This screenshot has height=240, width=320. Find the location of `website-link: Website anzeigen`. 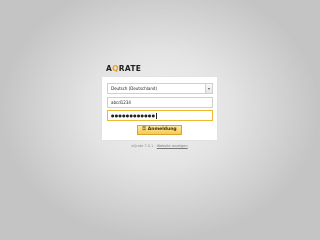

website-link: Website anzeigen is located at coordinates (172, 146).